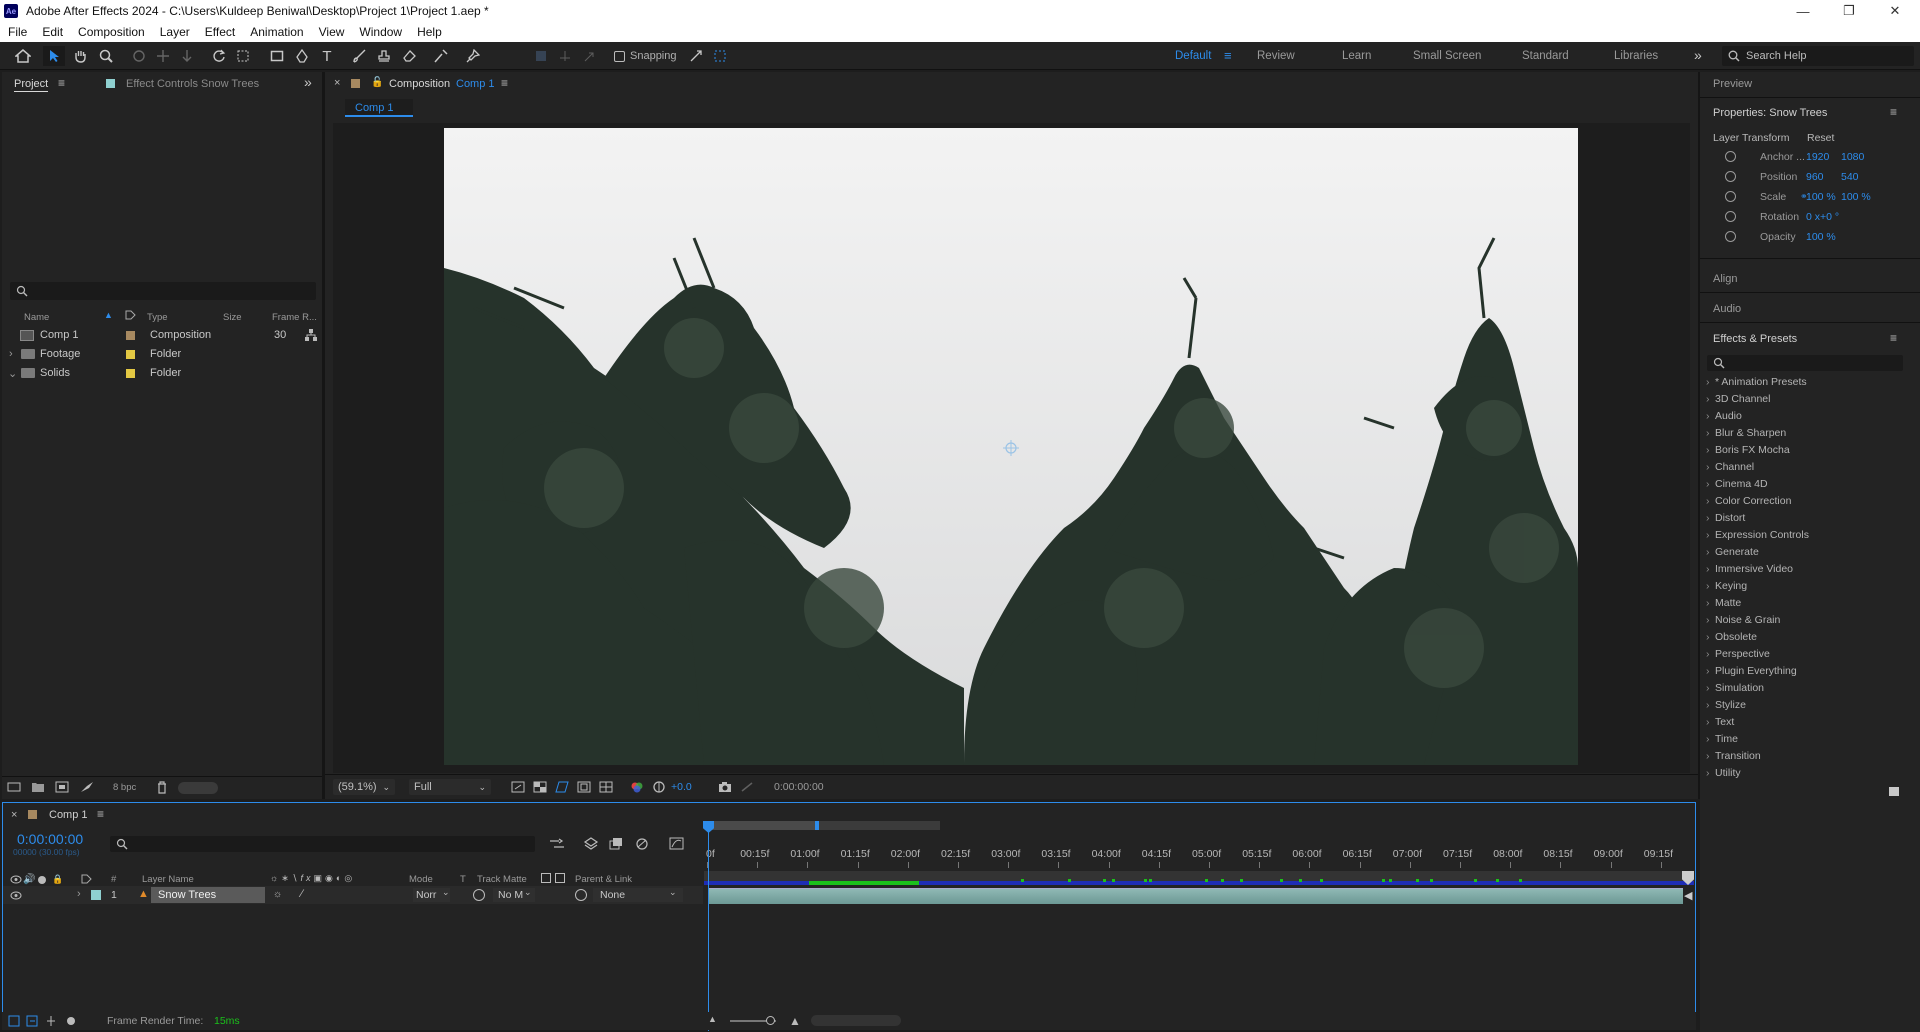 This screenshot has height=1032, width=1920. Describe the element at coordinates (359, 56) in the screenshot. I see `brush-tool-icon` at that location.